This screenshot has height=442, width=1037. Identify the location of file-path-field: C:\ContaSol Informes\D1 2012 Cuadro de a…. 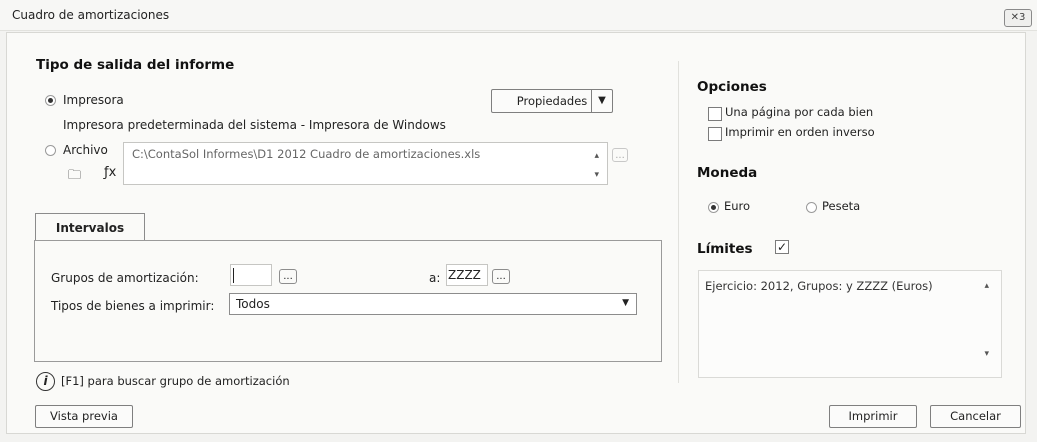
(365, 163).